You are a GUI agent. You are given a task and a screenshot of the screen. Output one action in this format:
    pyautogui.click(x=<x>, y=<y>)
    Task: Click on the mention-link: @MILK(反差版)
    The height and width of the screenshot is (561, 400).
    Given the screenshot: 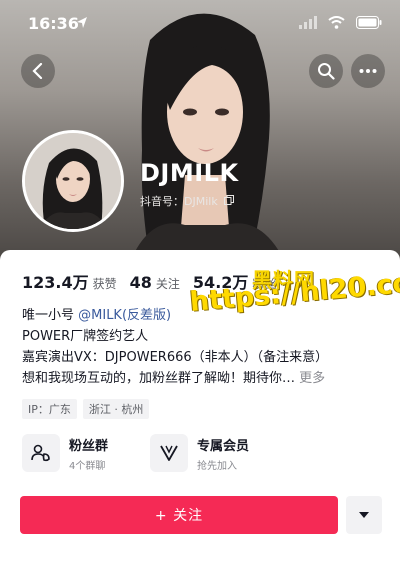 What is the action you would take?
    pyautogui.click(x=124, y=315)
    